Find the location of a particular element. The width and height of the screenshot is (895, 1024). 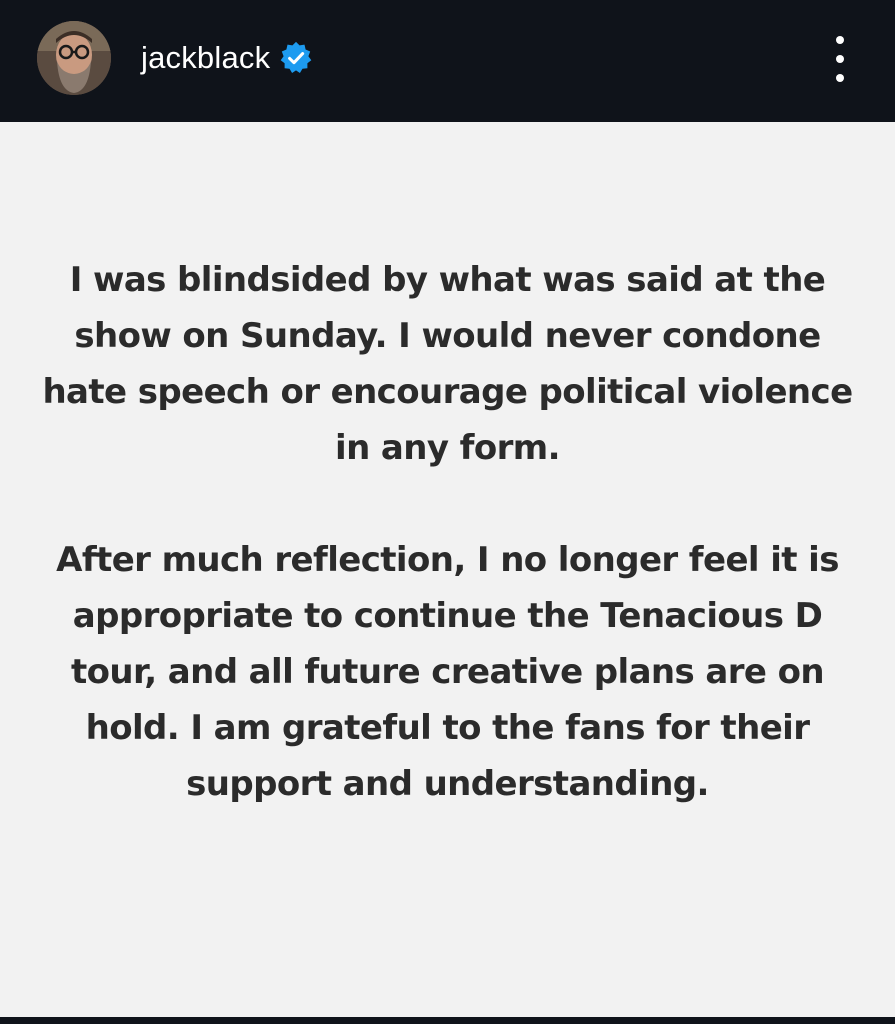

profile-avatar is located at coordinates (74, 58).